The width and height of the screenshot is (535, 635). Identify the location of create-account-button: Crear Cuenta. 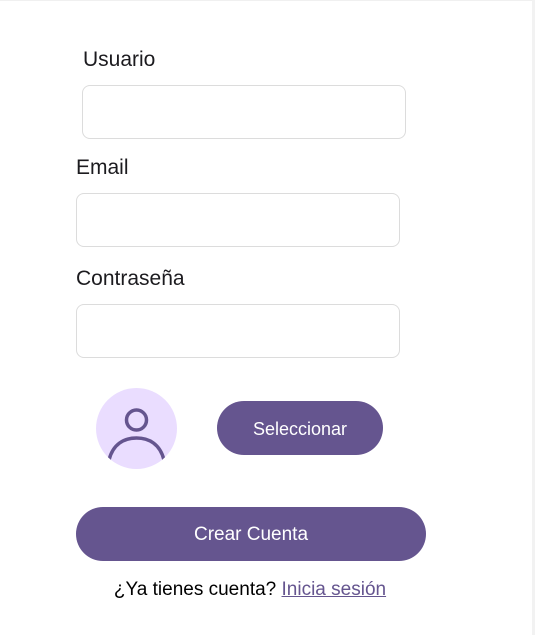
(251, 534).